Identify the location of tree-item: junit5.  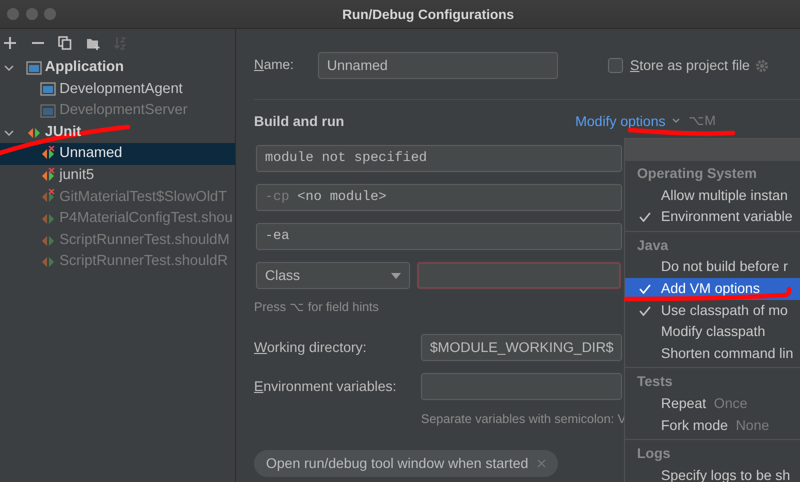
(76, 175).